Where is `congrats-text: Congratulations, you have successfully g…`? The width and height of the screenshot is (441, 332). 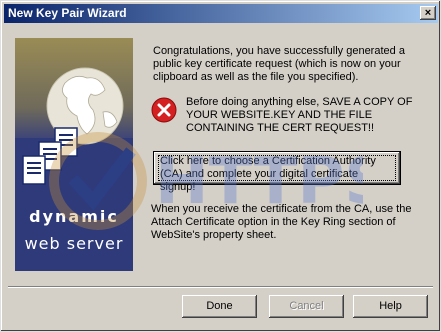 congrats-text: Congratulations, you have successfully g… is located at coordinates (279, 64).